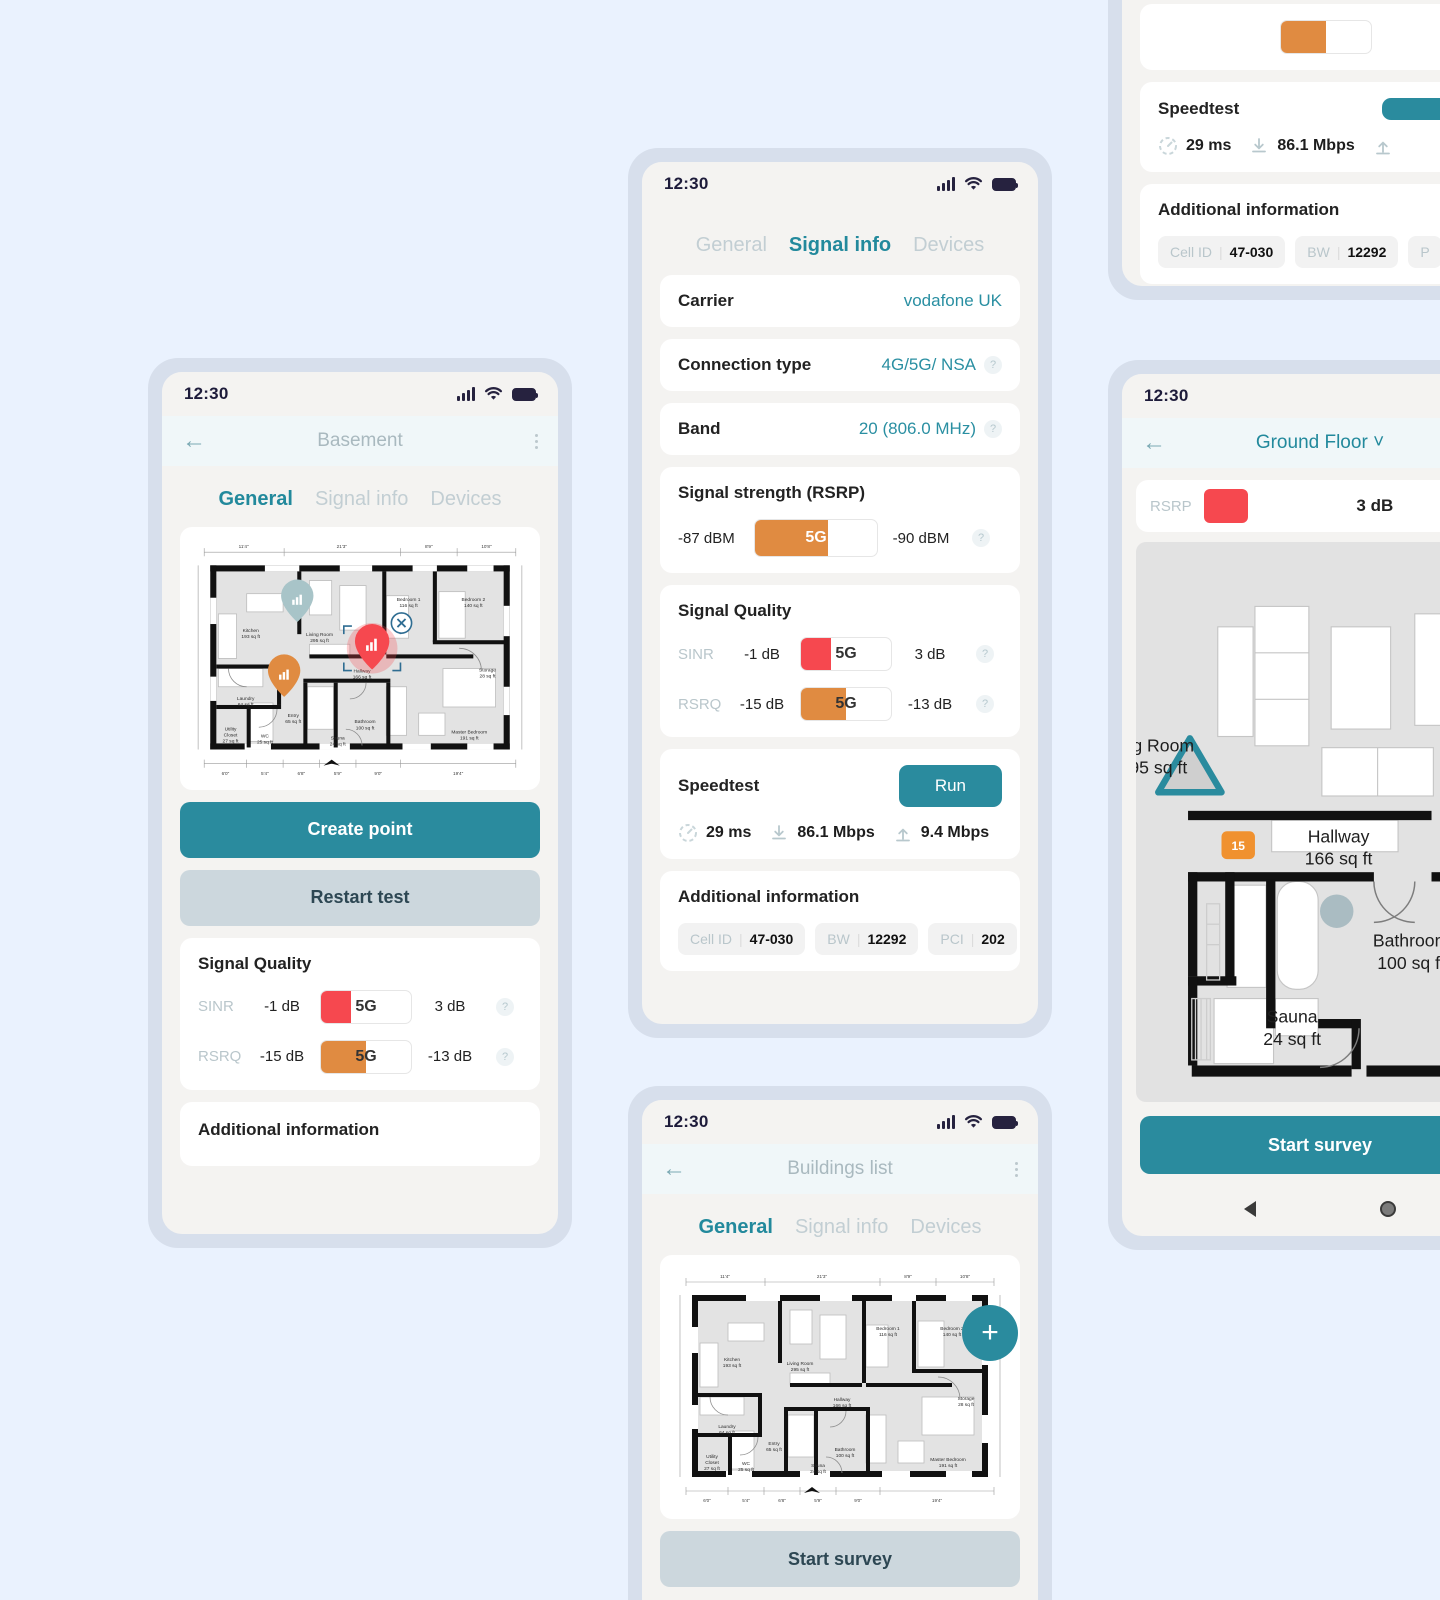 The height and width of the screenshot is (1600, 1440). I want to click on chip-bw-value: 12292, so click(1367, 252).